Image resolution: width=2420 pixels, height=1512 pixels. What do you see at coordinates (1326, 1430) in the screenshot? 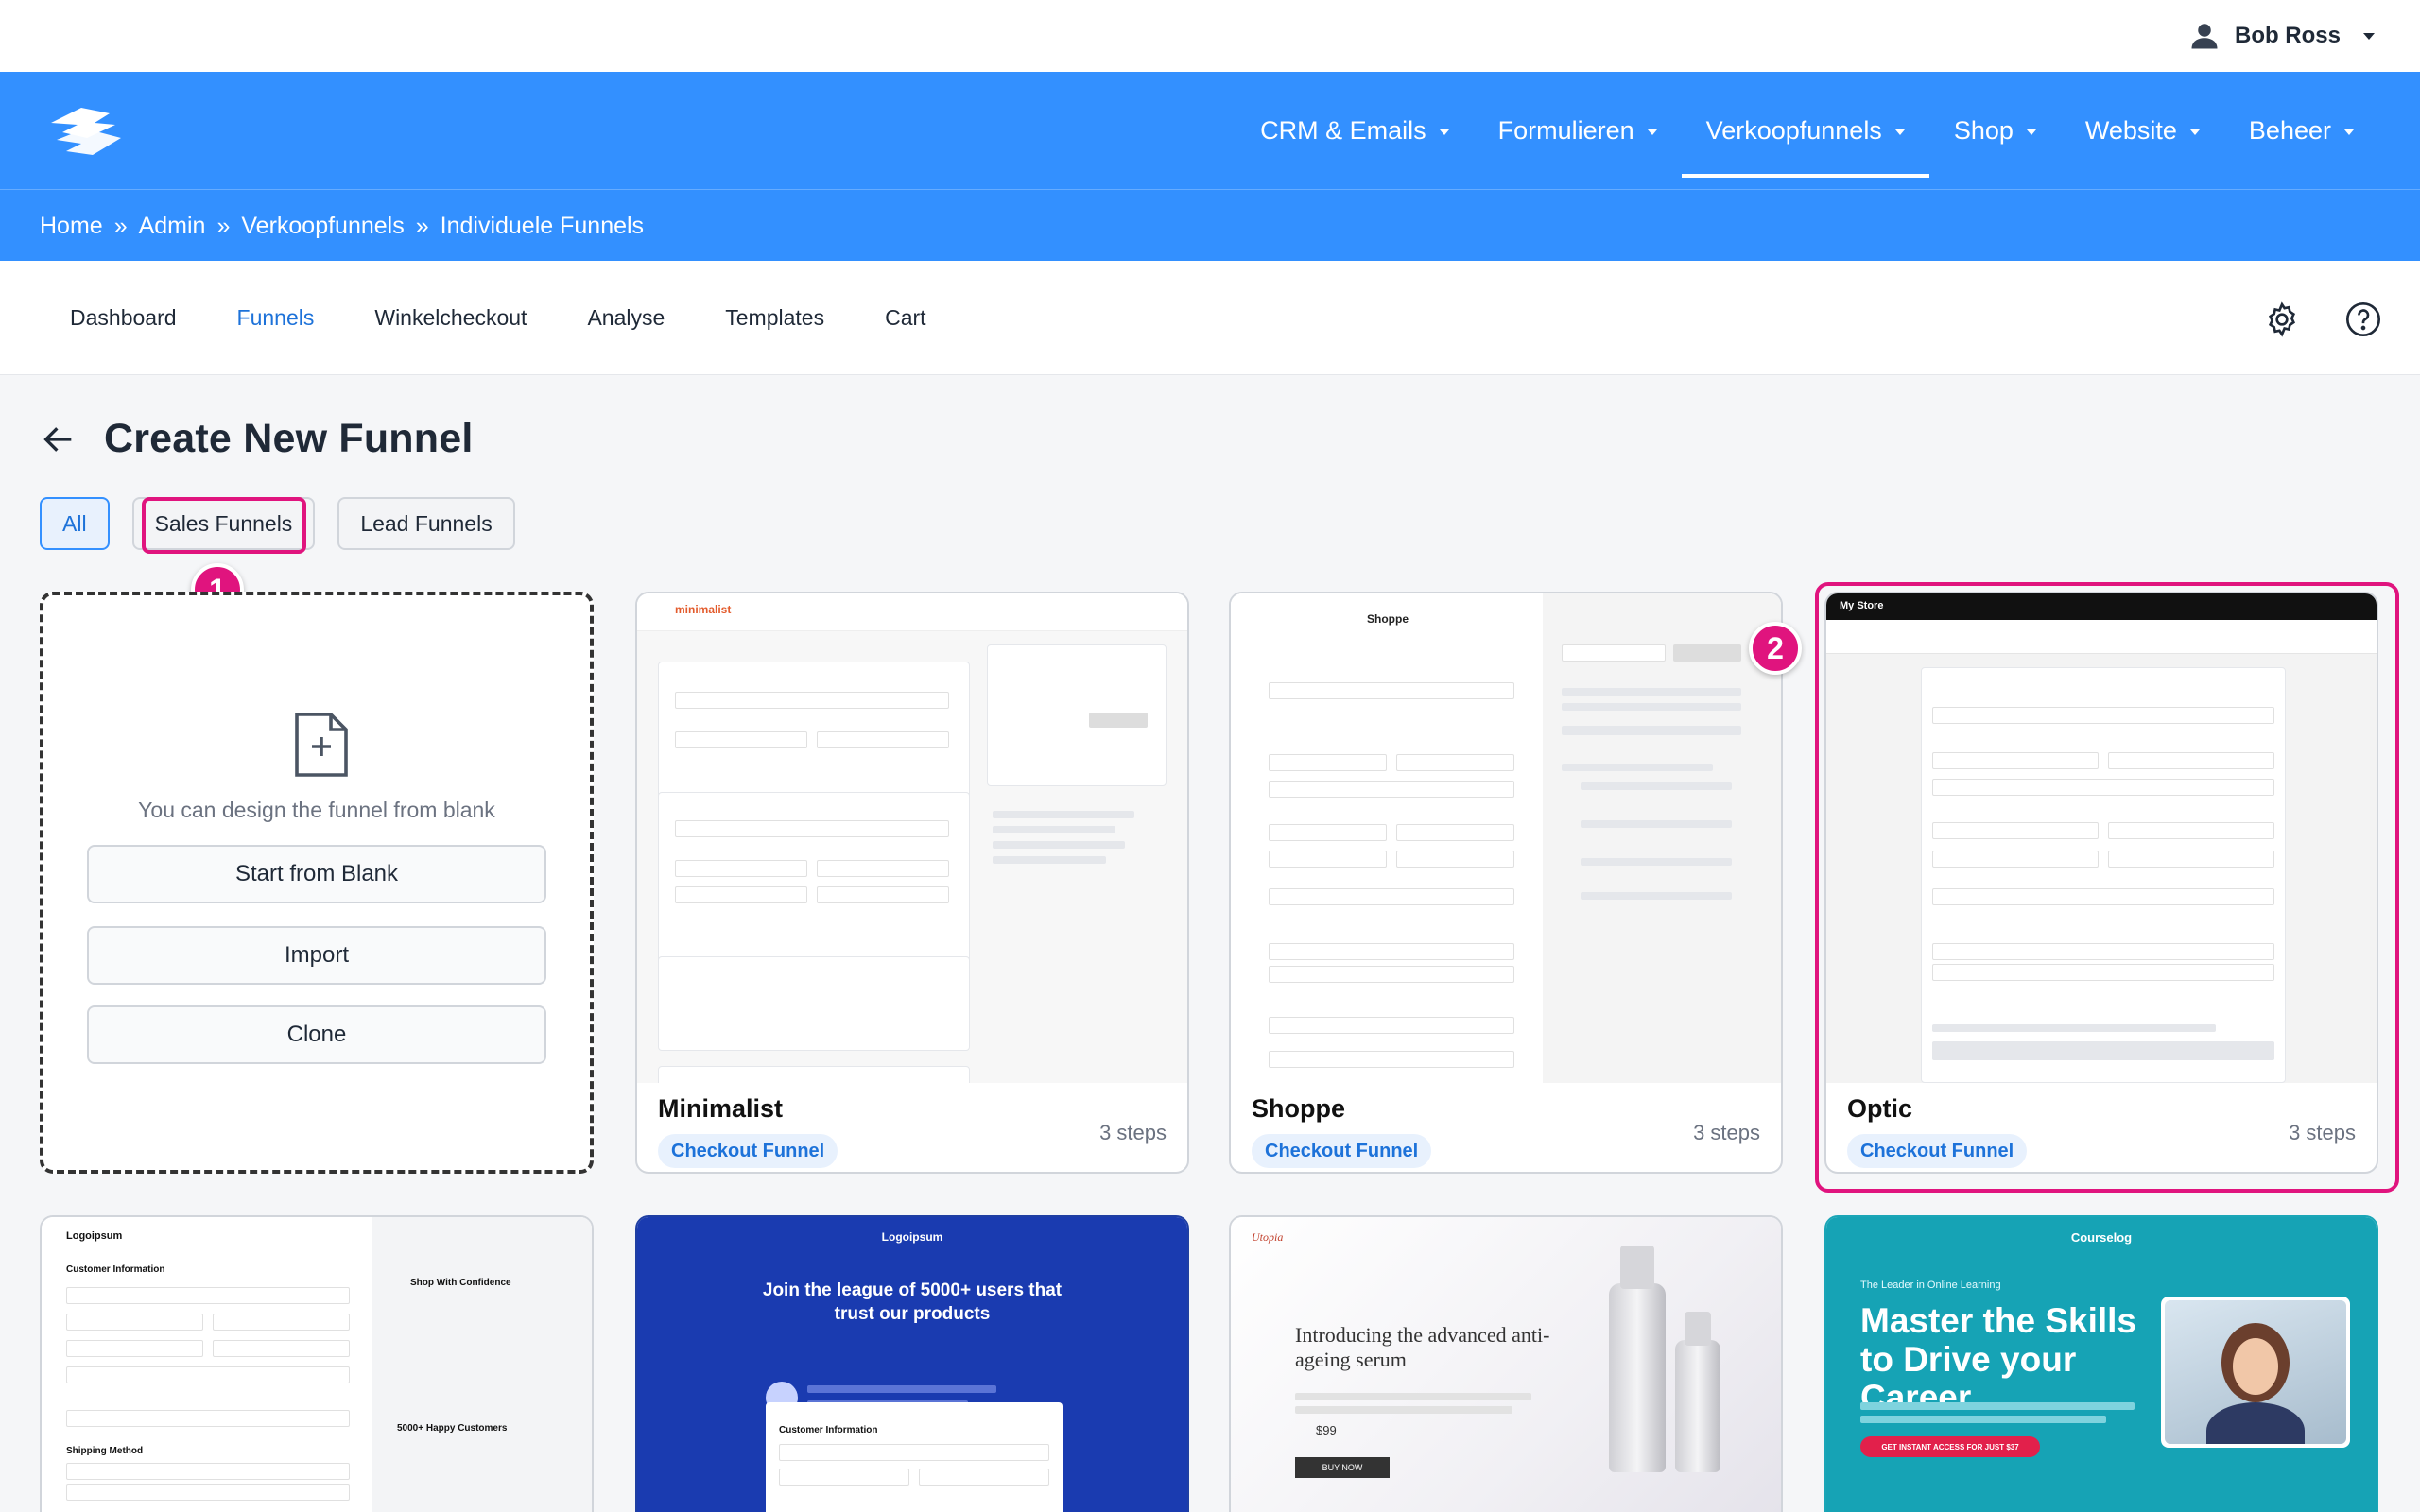
I see `preview-price: $99` at bounding box center [1326, 1430].